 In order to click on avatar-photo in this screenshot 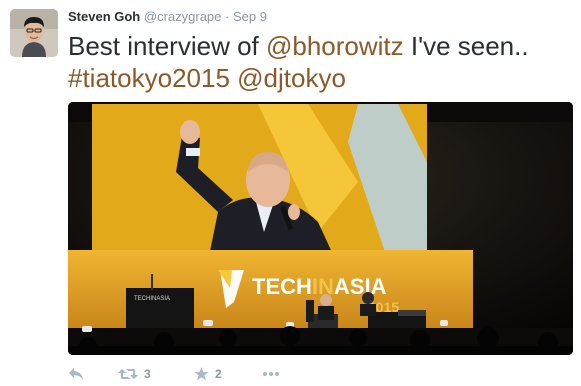, I will do `click(34, 33)`.